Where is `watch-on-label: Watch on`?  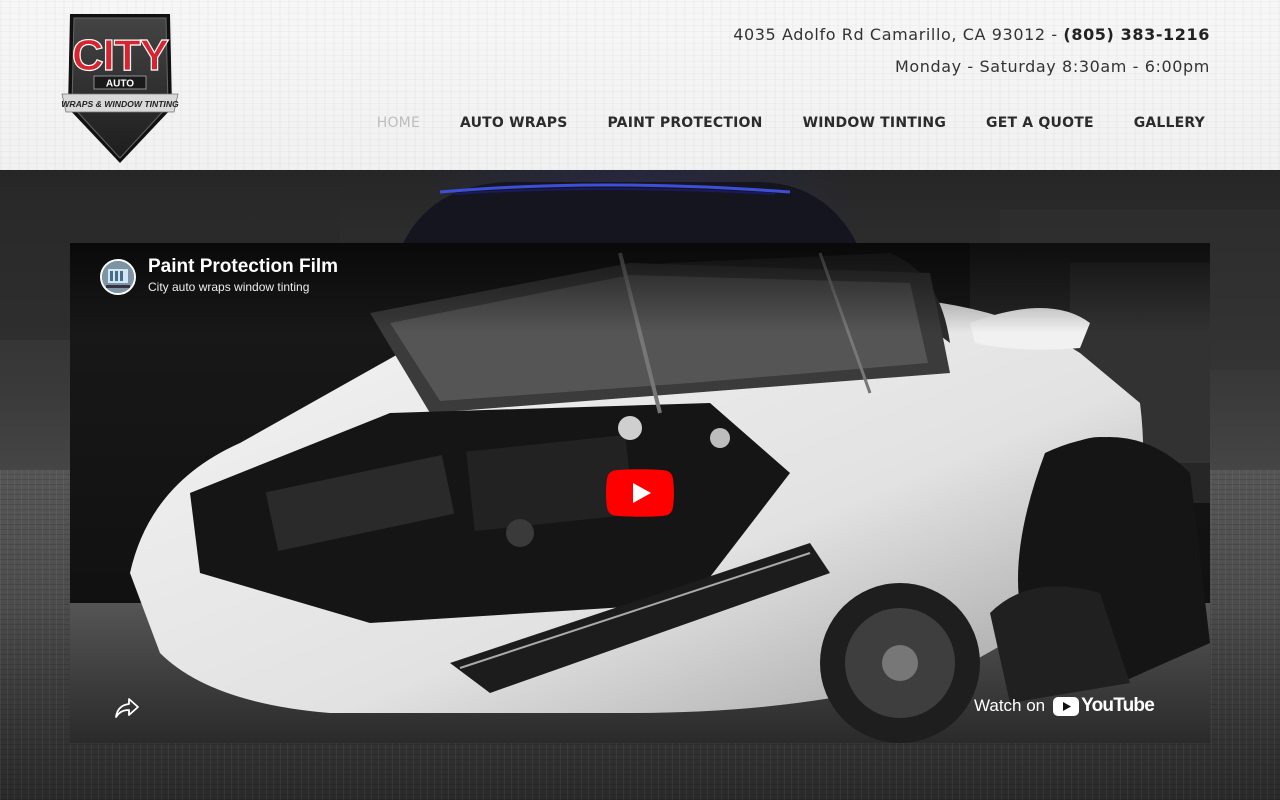 watch-on-label: Watch on is located at coordinates (1009, 705).